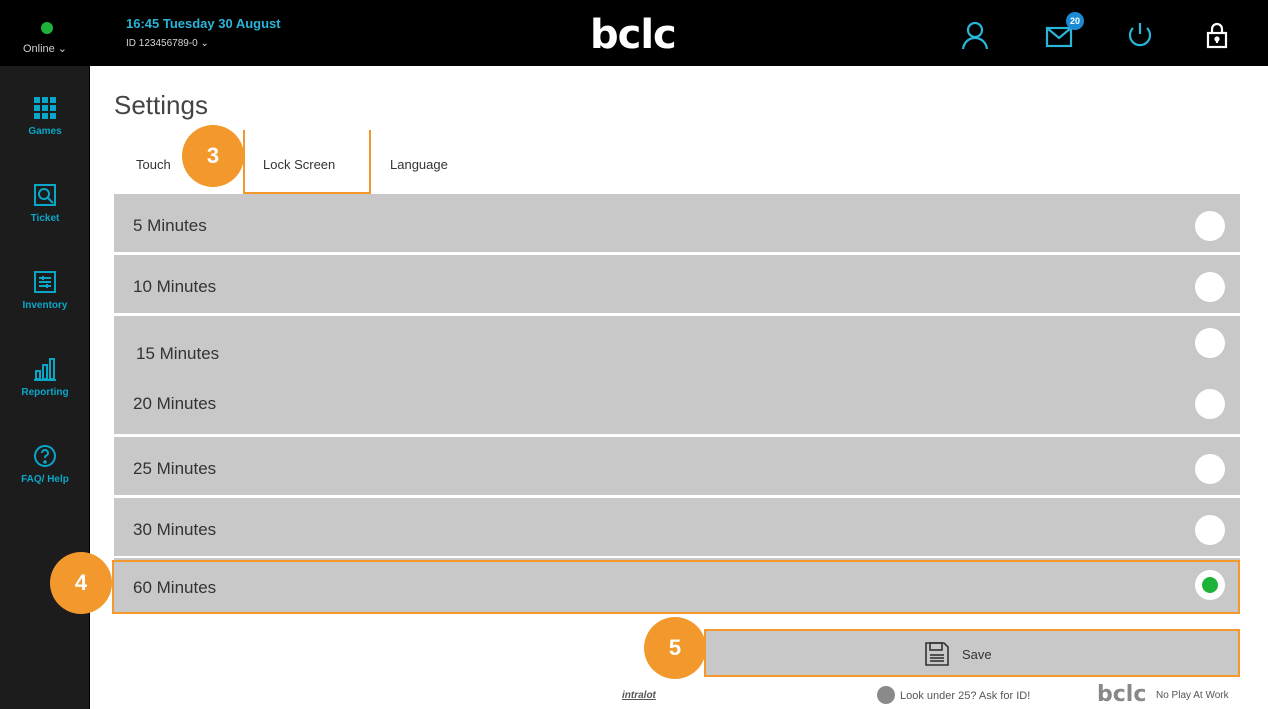 This screenshot has width=1268, height=709. Describe the element at coordinates (175, 529) in the screenshot. I see `option-label: 30 Minutes` at that location.